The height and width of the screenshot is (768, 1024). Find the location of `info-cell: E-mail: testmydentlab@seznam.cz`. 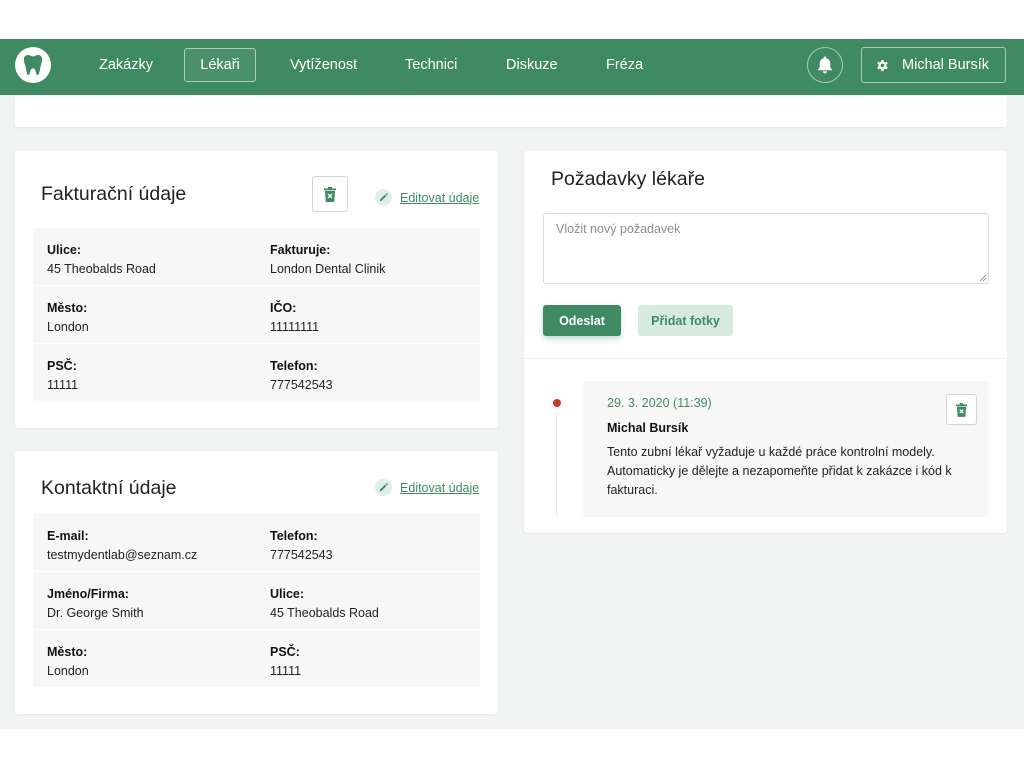

info-cell: E-mail: testmydentlab@seznam.cz is located at coordinates (122, 545).